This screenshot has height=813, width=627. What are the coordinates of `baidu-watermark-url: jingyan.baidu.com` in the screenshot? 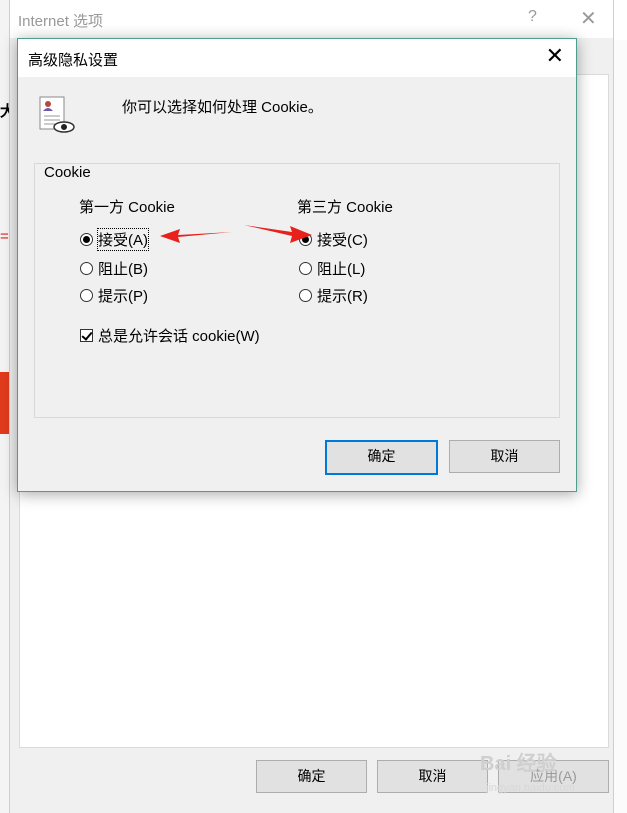 It's located at (530, 788).